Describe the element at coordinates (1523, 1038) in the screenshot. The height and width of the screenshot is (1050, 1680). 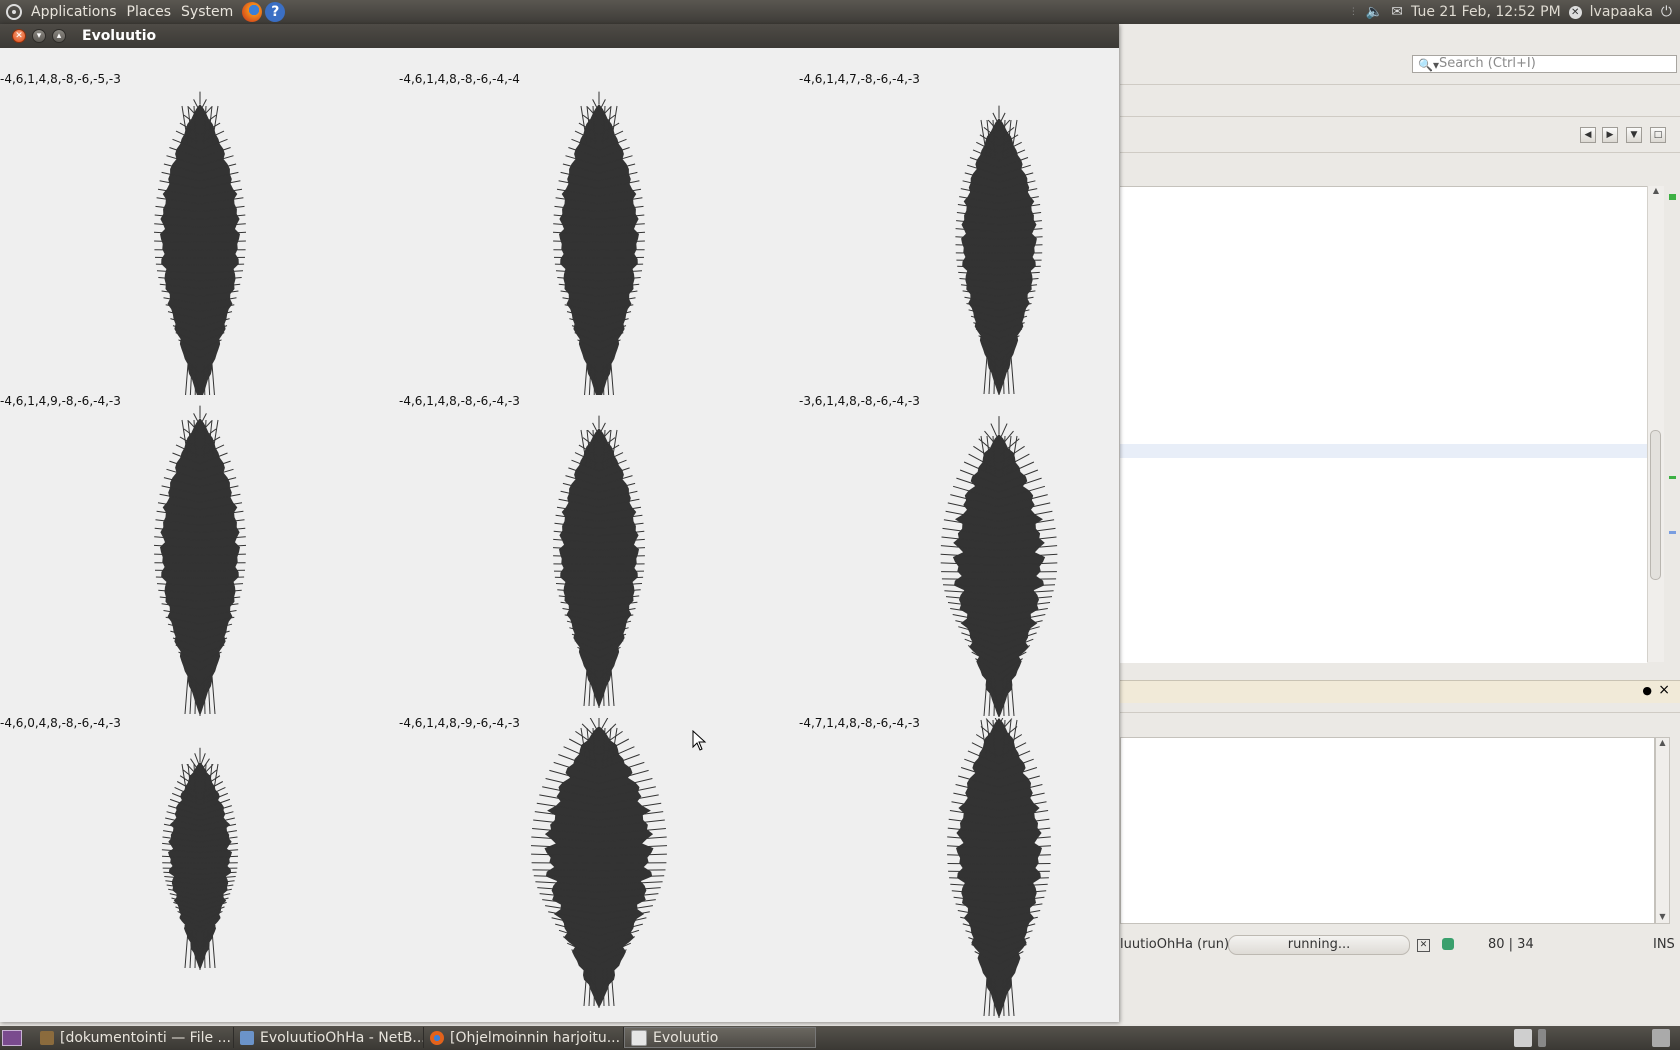
I see `java-tray-icon` at that location.